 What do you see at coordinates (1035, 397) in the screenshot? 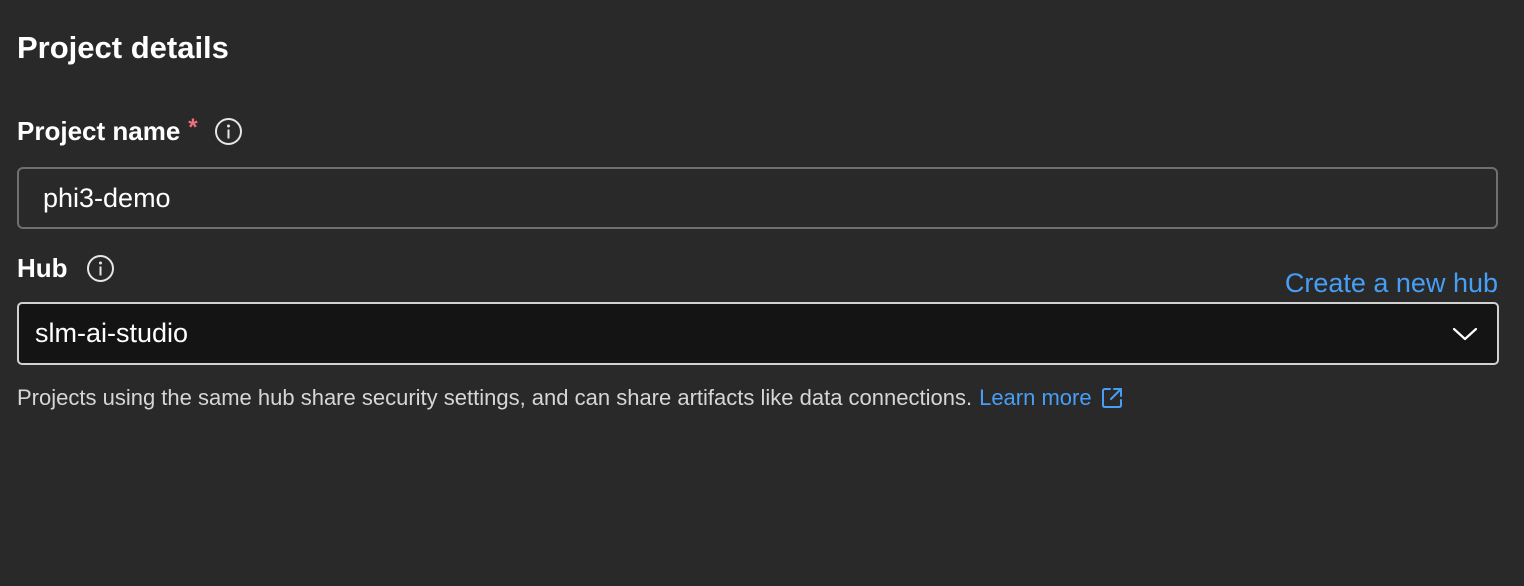
I see `learn-more-label: Learn more` at bounding box center [1035, 397].